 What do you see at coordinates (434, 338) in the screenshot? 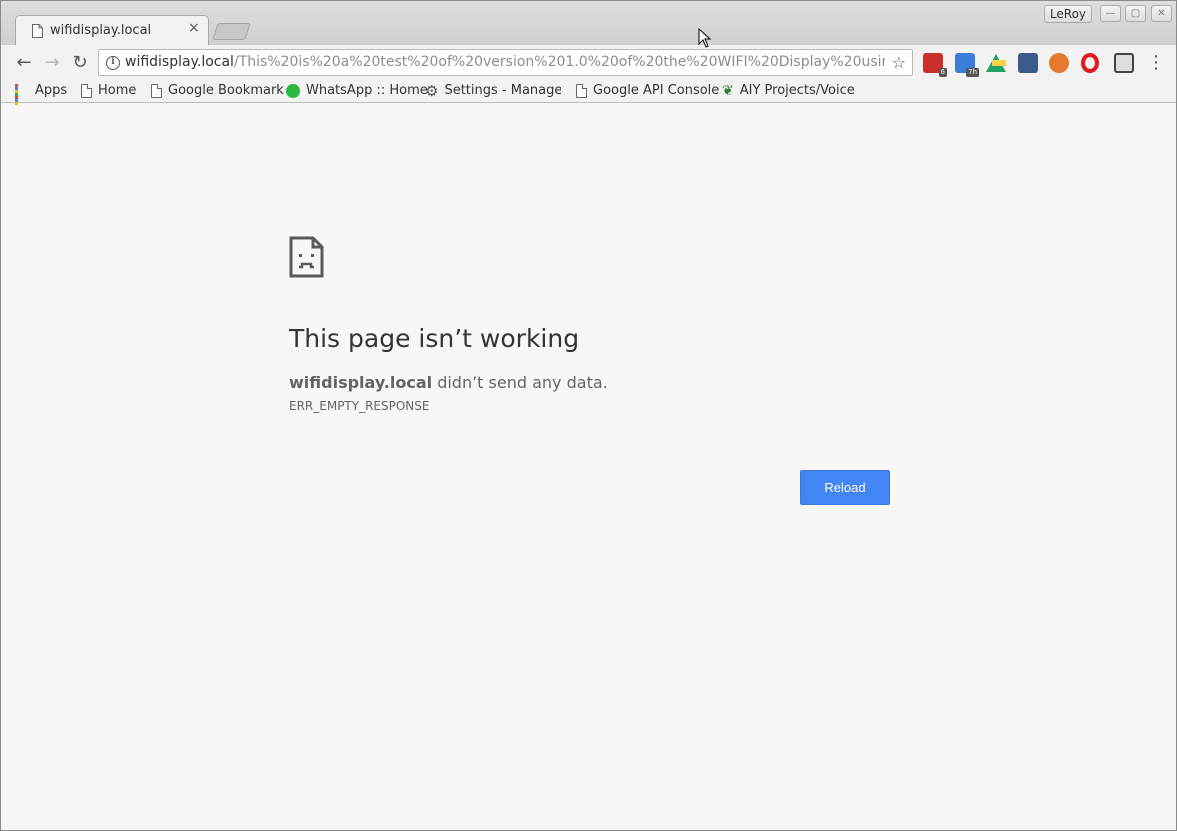
I see `error-title: This page isn’t working` at bounding box center [434, 338].